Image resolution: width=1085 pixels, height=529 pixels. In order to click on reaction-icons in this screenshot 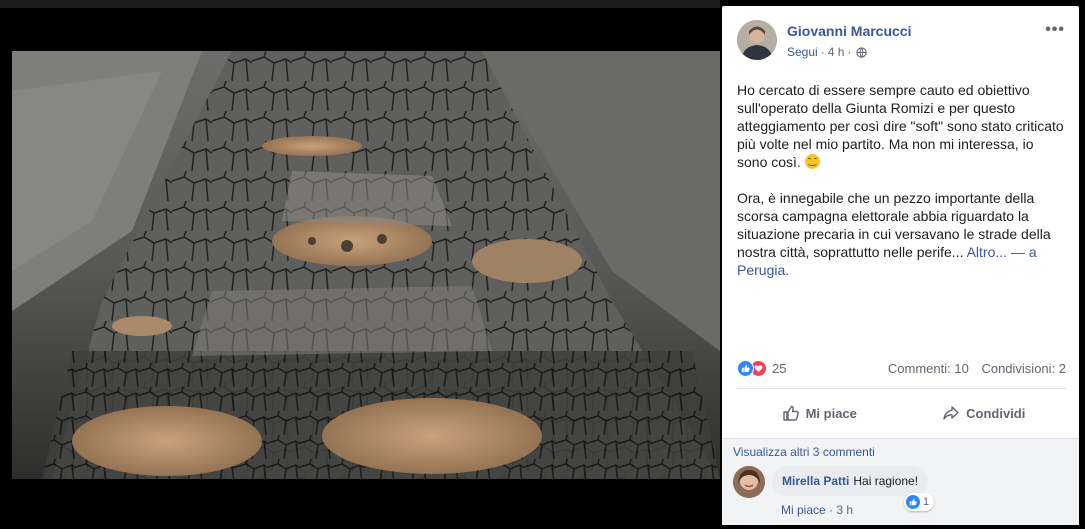, I will do `click(754, 369)`.